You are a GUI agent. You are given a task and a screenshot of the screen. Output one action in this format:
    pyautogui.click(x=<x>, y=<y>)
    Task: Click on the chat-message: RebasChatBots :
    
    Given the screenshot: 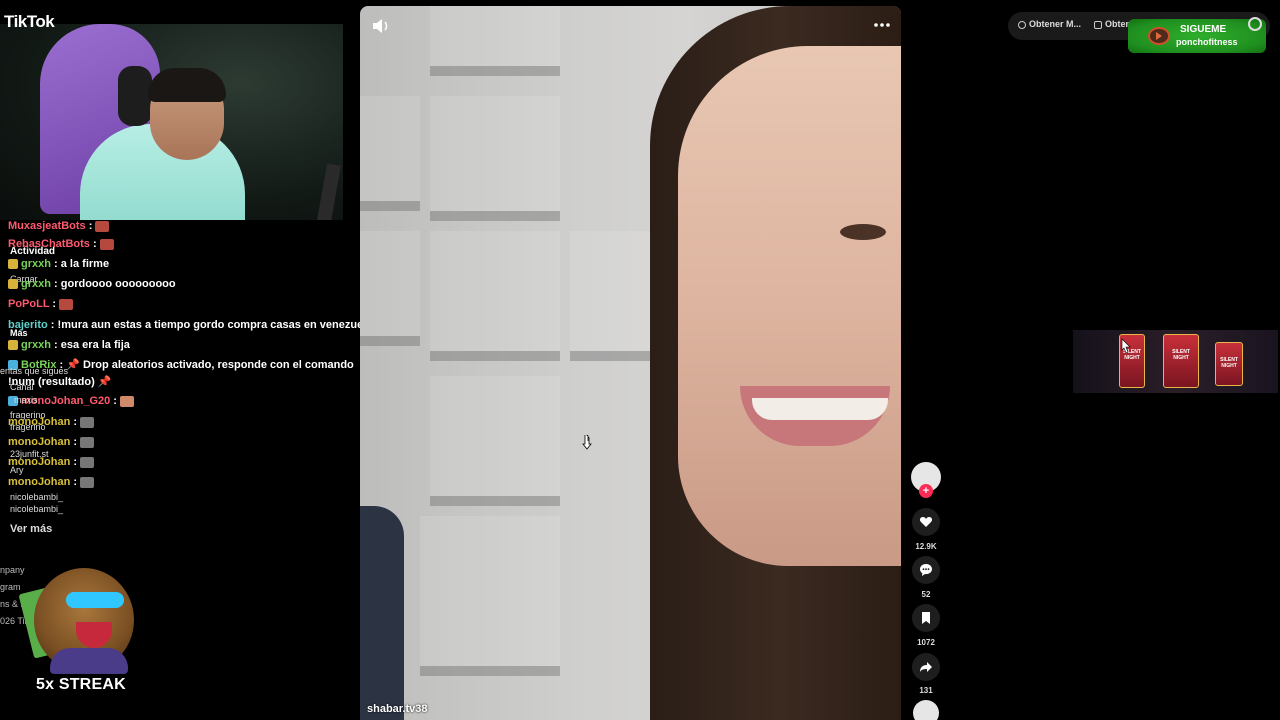 What is the action you would take?
    pyautogui.click(x=182, y=244)
    